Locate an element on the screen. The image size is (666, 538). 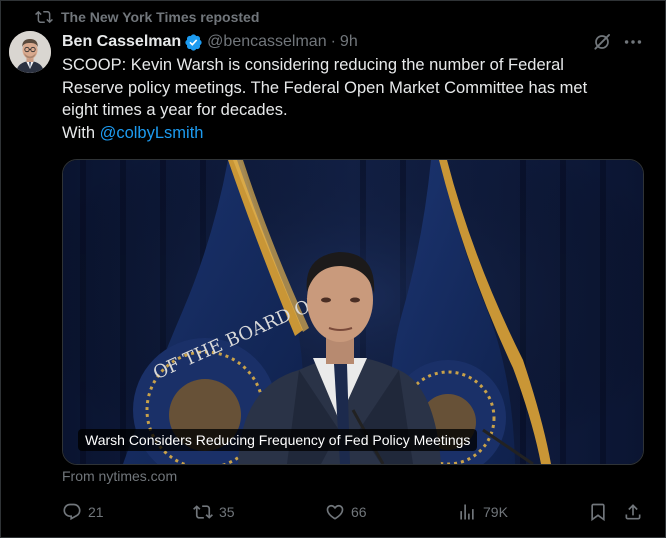
grok-icon is located at coordinates (602, 42).